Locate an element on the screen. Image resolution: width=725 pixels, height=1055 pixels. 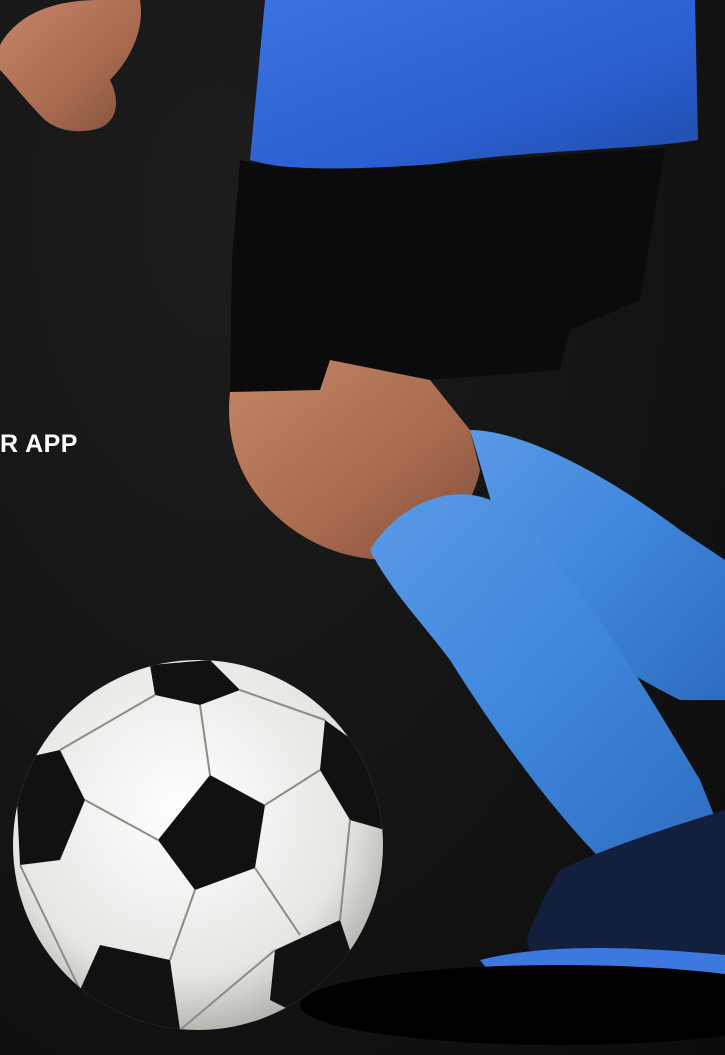
jersey is located at coordinates (474, 86).